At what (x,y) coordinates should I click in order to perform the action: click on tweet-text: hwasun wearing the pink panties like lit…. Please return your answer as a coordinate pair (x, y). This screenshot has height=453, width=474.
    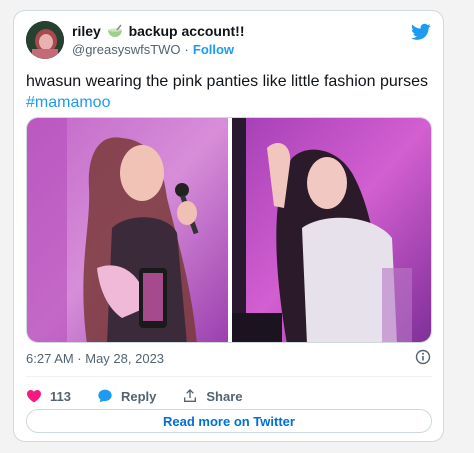
    Looking at the image, I should click on (231, 92).